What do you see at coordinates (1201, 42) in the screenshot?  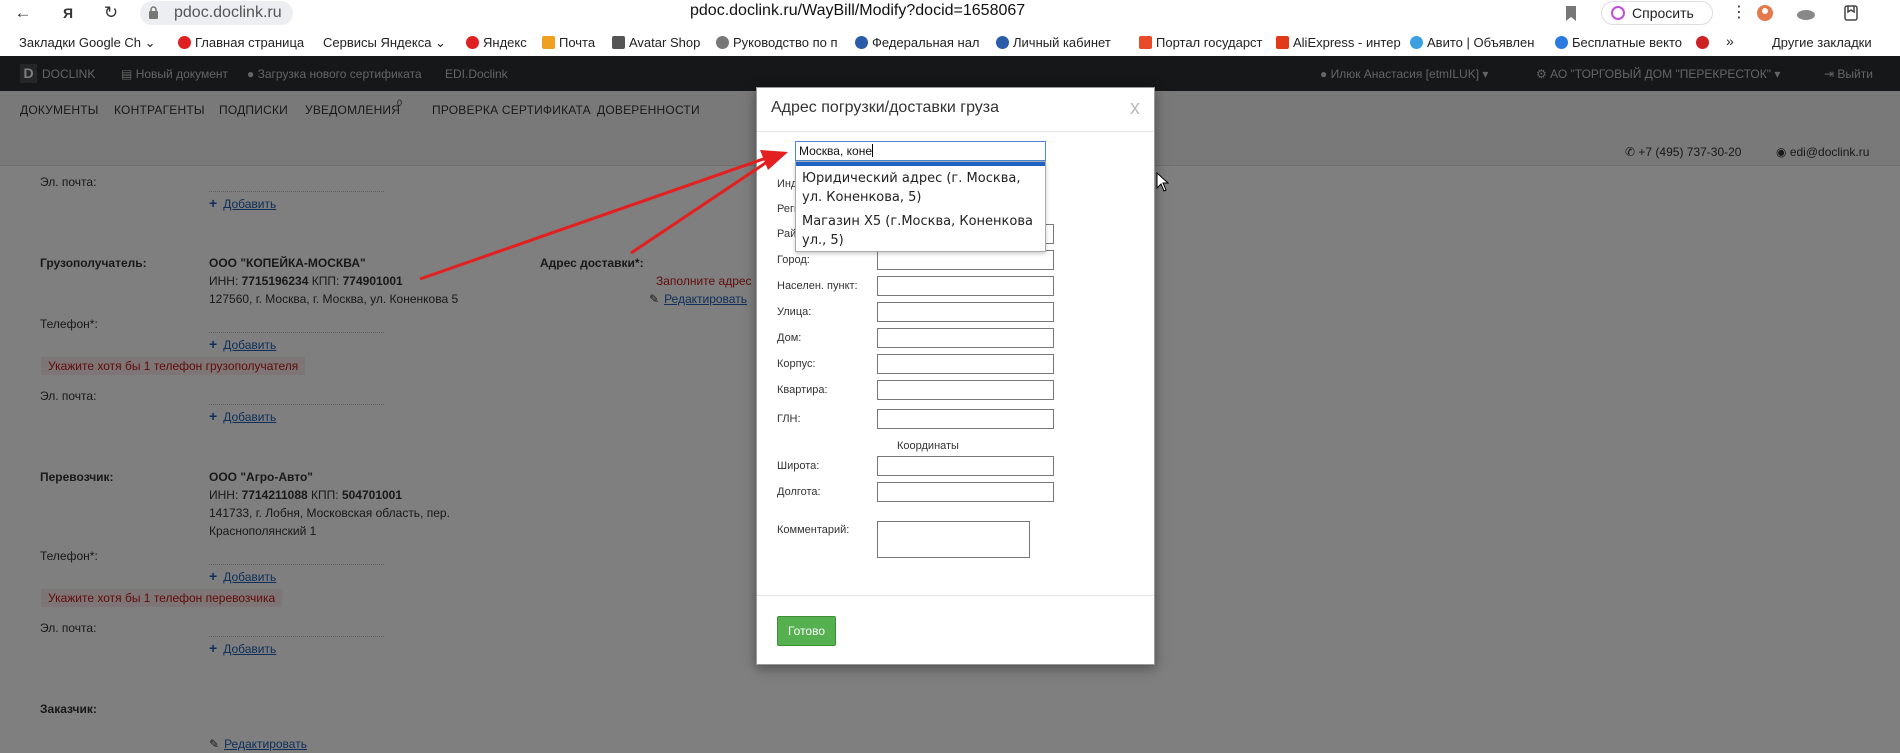 I see `bookmark-item: Портал государст` at bounding box center [1201, 42].